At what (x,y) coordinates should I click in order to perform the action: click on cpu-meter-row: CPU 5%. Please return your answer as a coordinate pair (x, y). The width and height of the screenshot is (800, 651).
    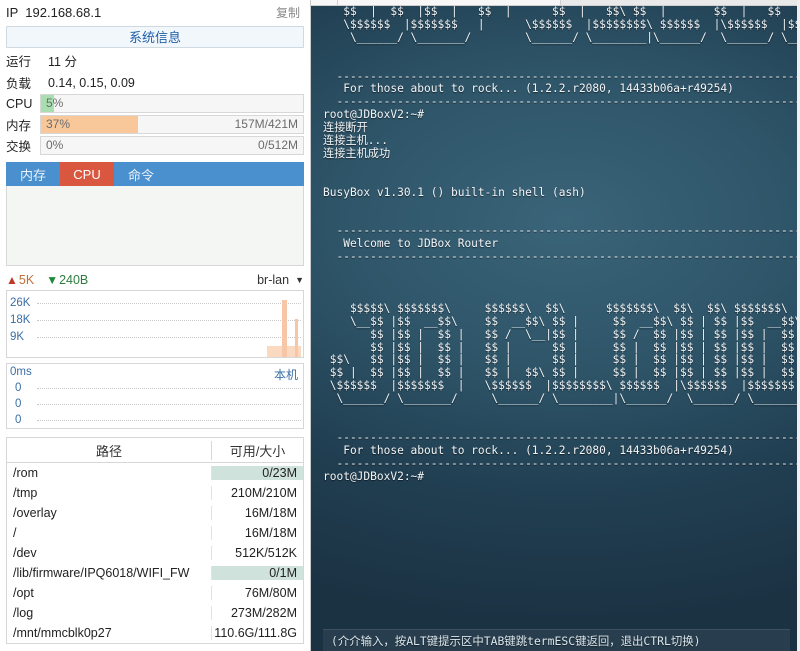
    Looking at the image, I should click on (155, 102).